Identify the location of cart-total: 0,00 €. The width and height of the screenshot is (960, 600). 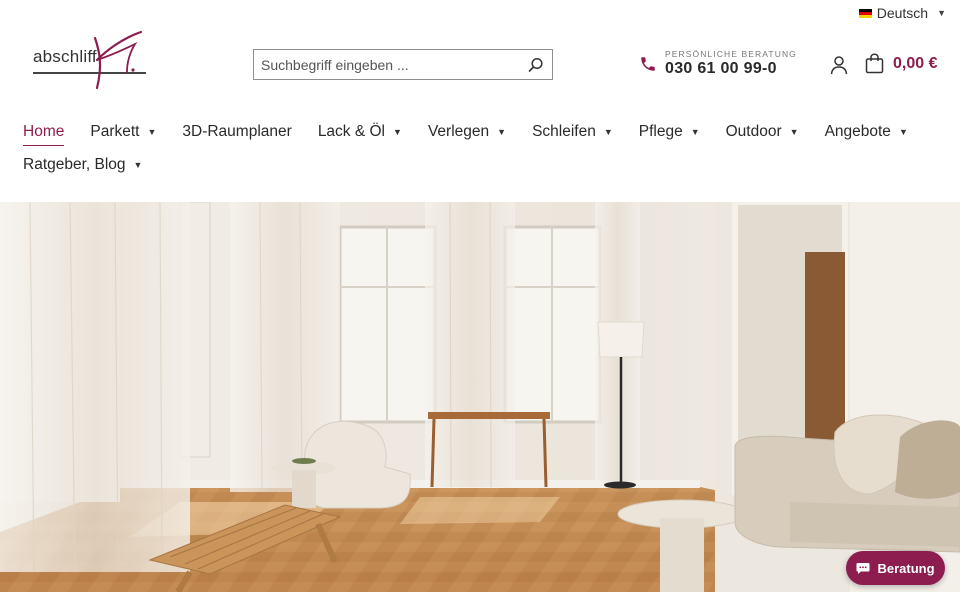
(915, 63).